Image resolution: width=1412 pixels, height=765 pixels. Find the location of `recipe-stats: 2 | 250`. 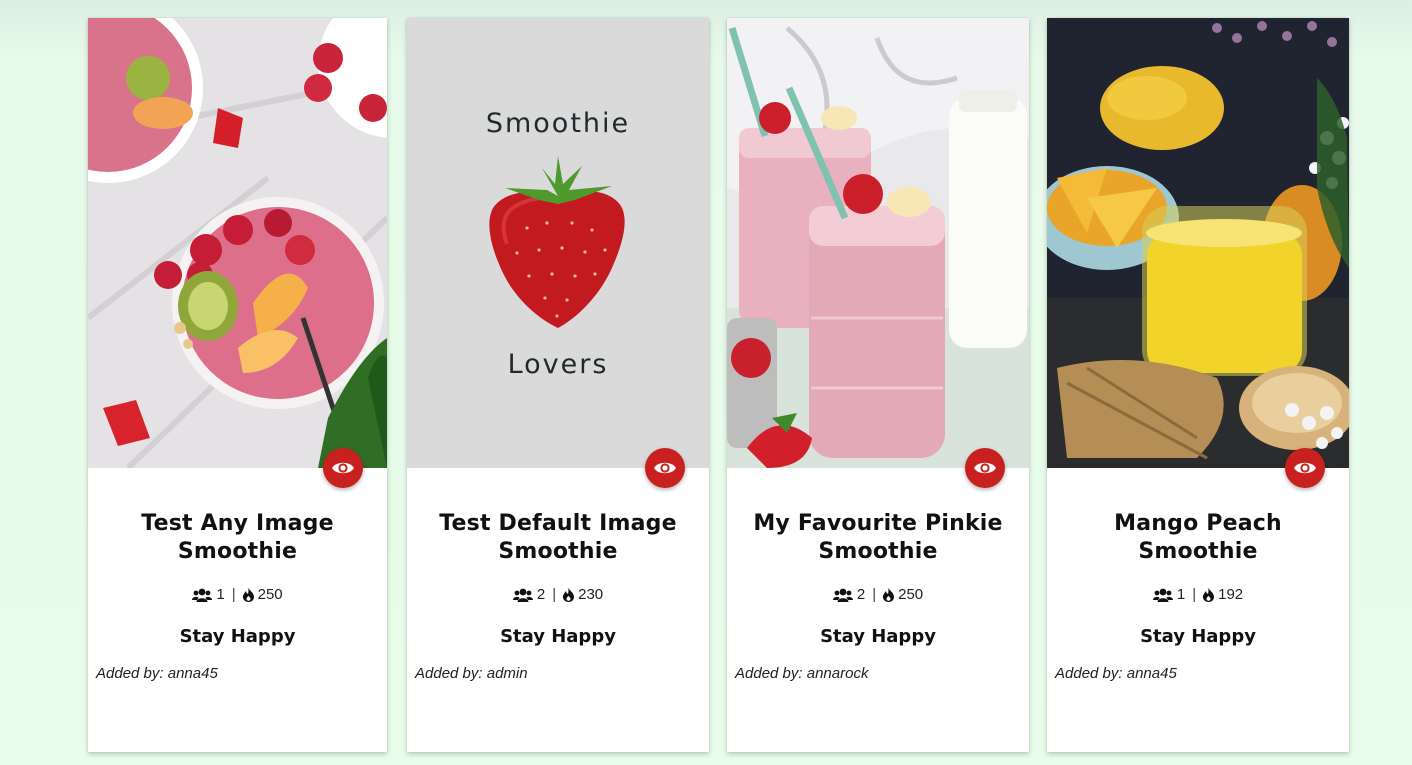

recipe-stats: 2 | 250 is located at coordinates (878, 595).